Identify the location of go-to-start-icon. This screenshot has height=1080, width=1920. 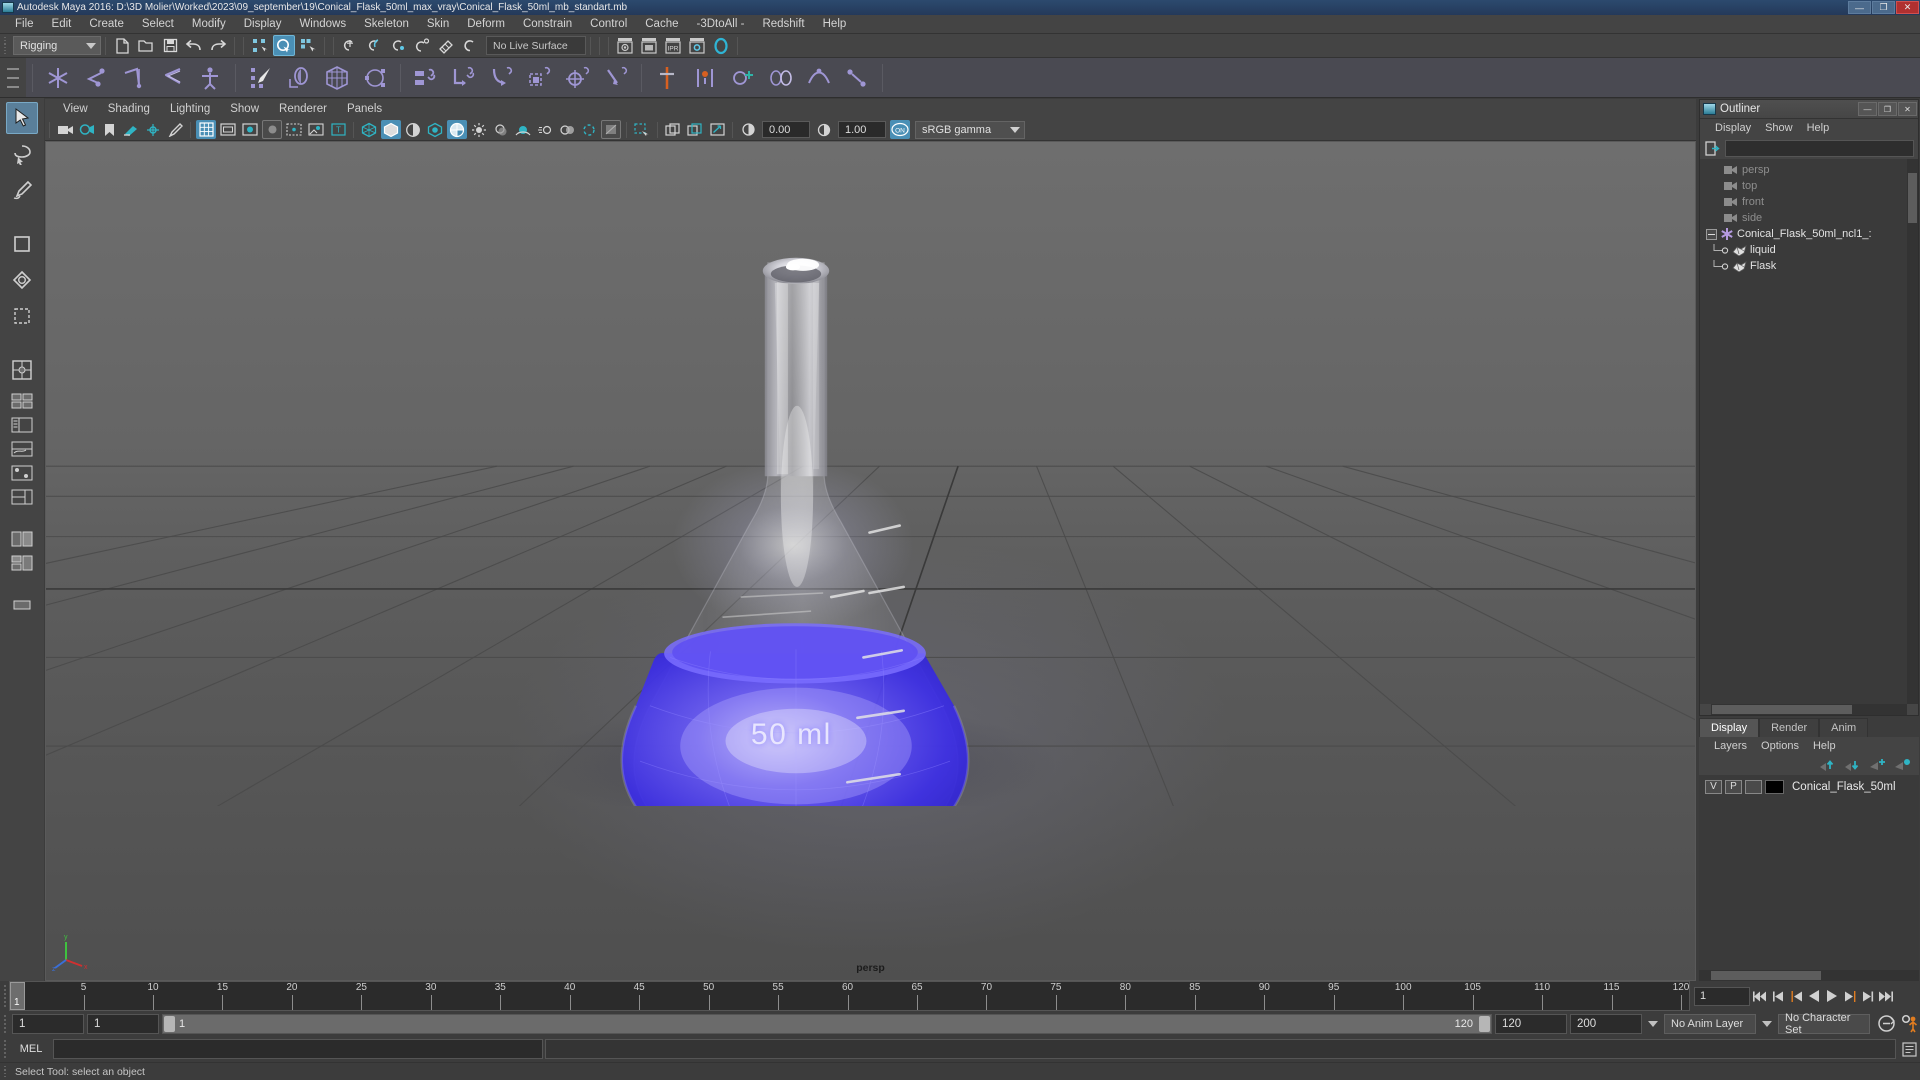
(1760, 996).